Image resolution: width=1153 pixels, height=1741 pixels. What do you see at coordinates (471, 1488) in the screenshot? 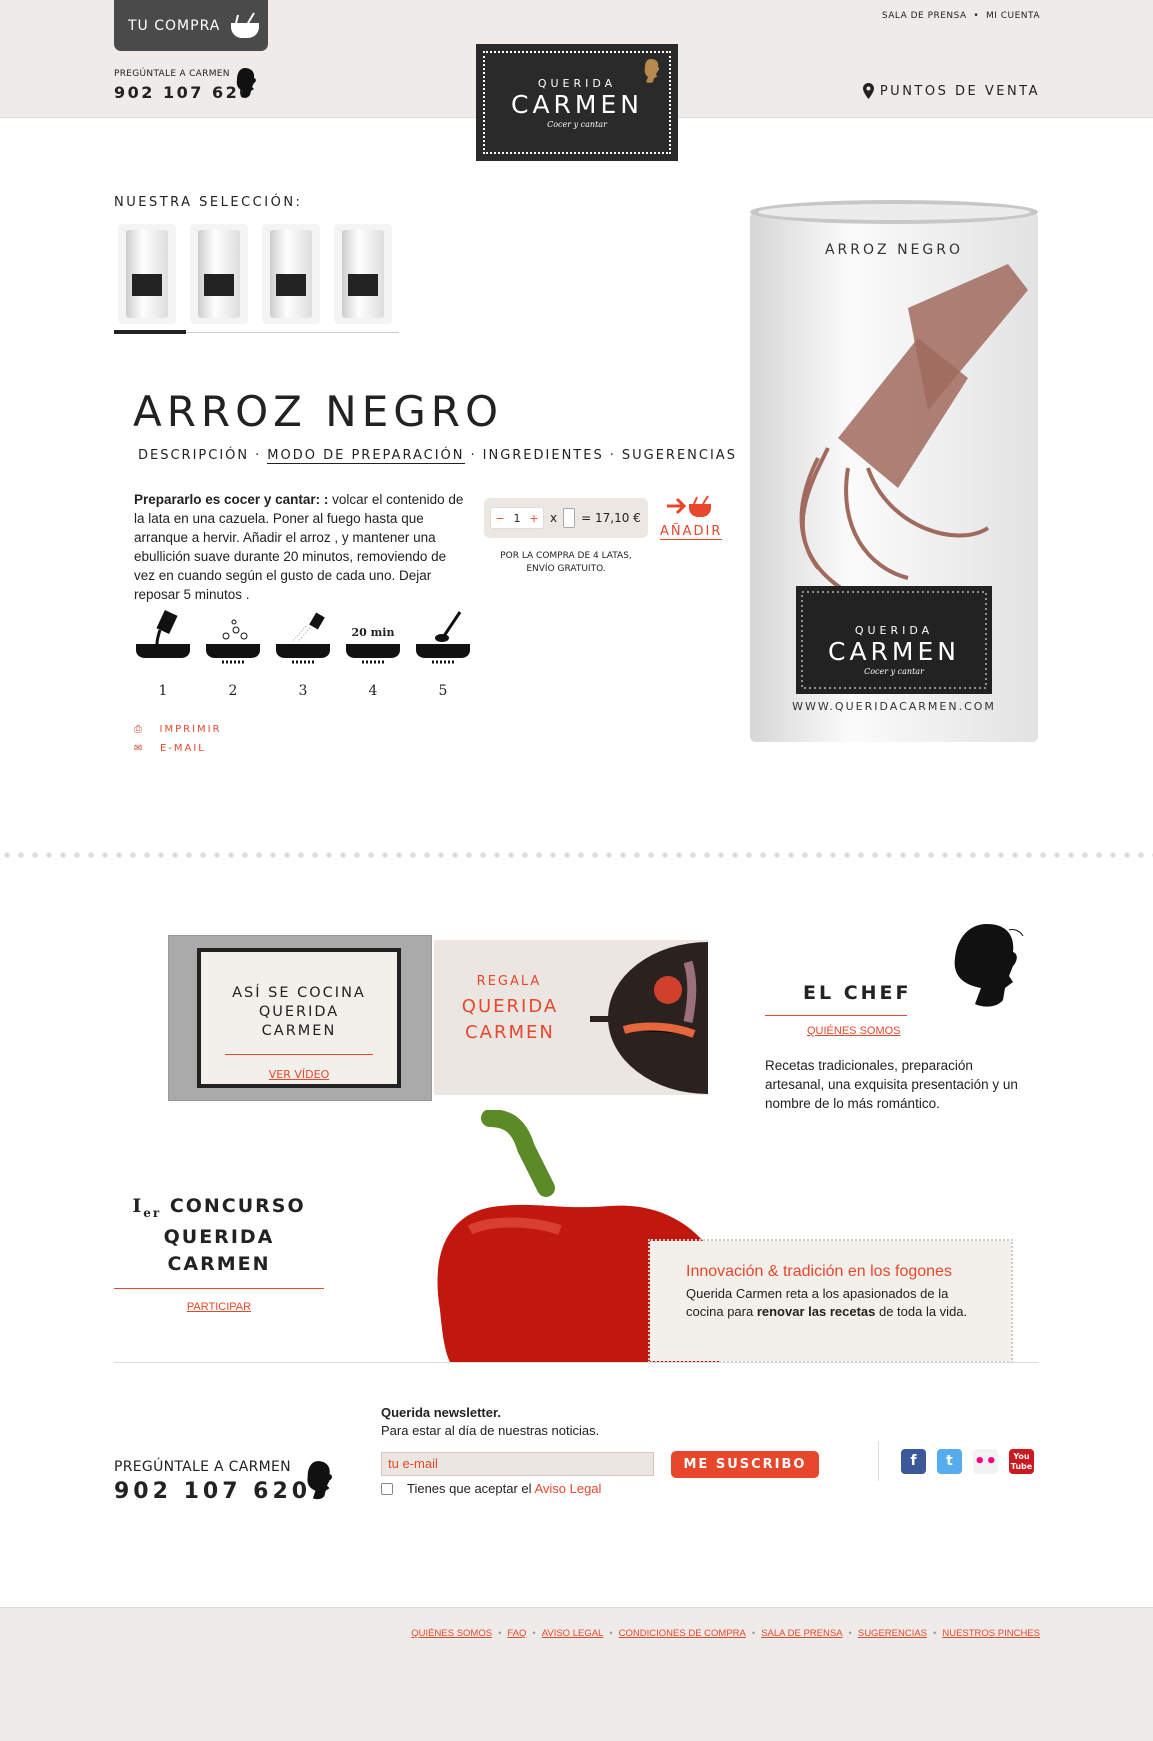
I see `accept-text: Tienes que aceptar el` at bounding box center [471, 1488].